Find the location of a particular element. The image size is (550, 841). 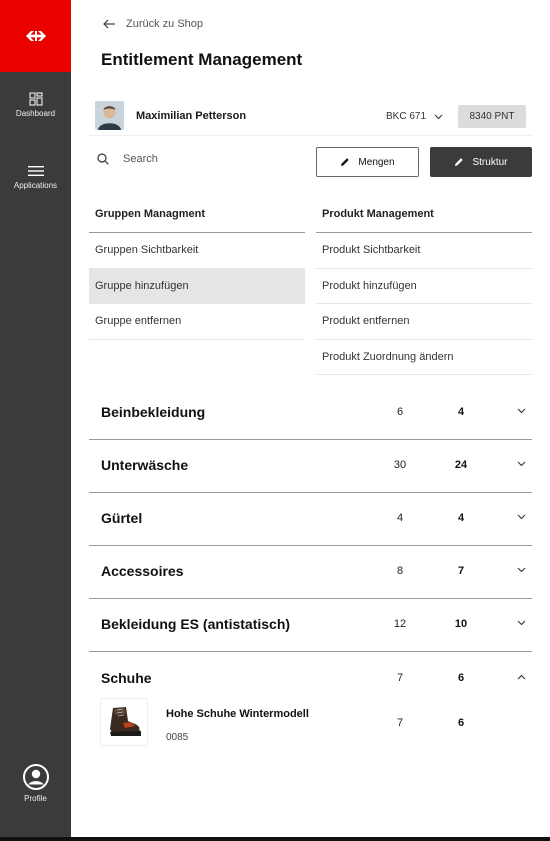

back-link: Zurück zu Shop is located at coordinates (153, 24).